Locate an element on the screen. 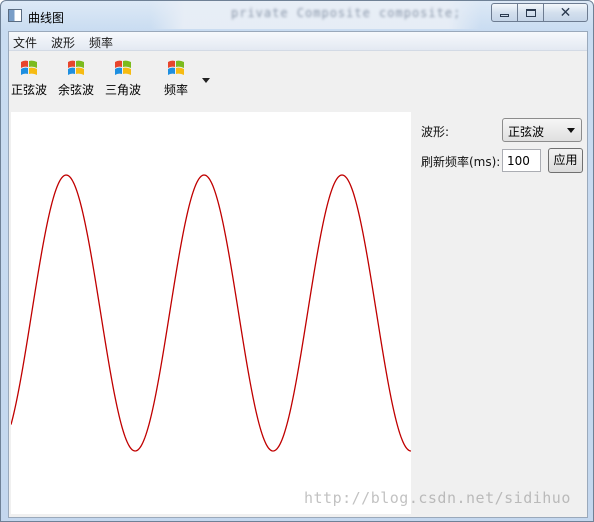 This screenshot has width=594, height=522. refresh-rate-input: 100 is located at coordinates (521, 160).